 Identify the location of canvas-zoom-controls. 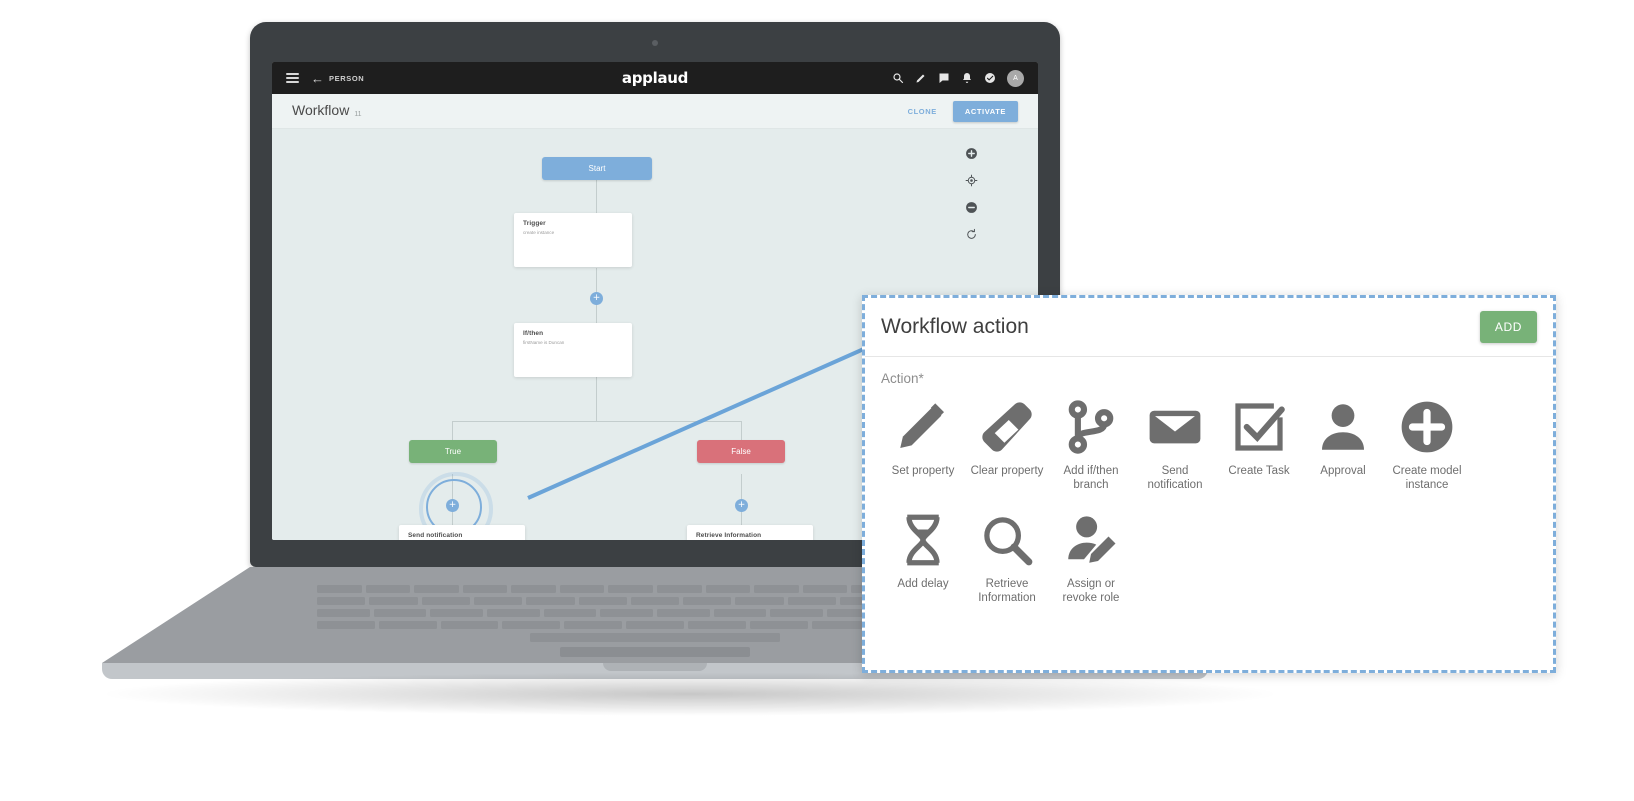
(971, 194).